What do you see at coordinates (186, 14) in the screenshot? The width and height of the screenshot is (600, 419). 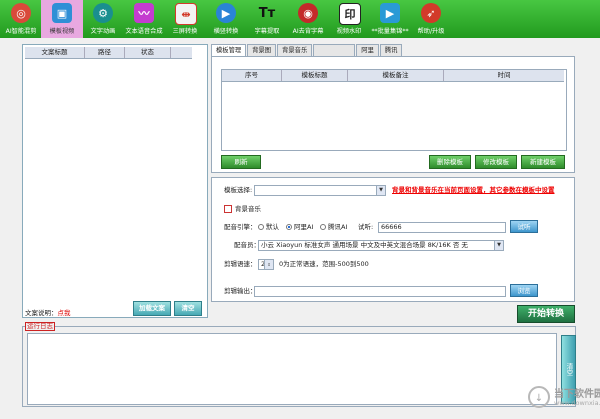 I see `split-screen-icon: ⇹` at bounding box center [186, 14].